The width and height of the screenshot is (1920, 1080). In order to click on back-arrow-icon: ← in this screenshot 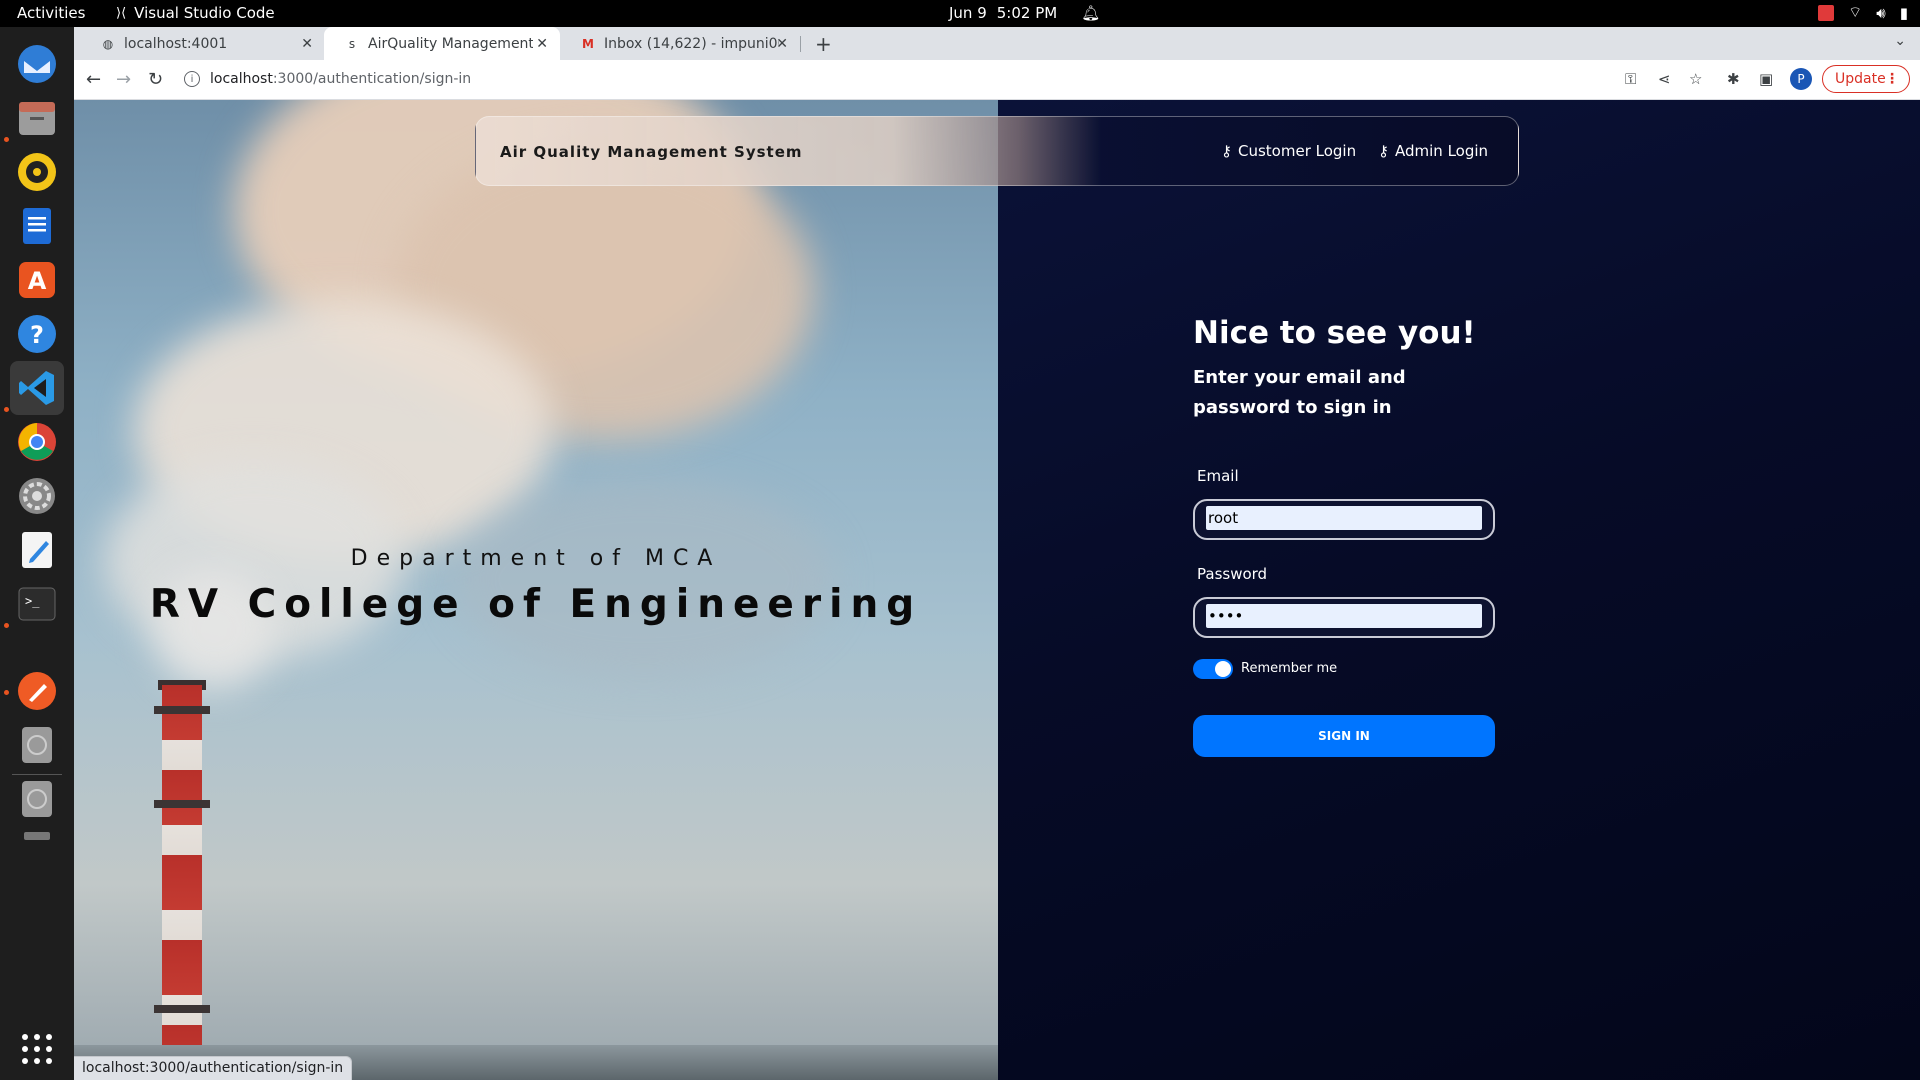, I will do `click(93, 79)`.